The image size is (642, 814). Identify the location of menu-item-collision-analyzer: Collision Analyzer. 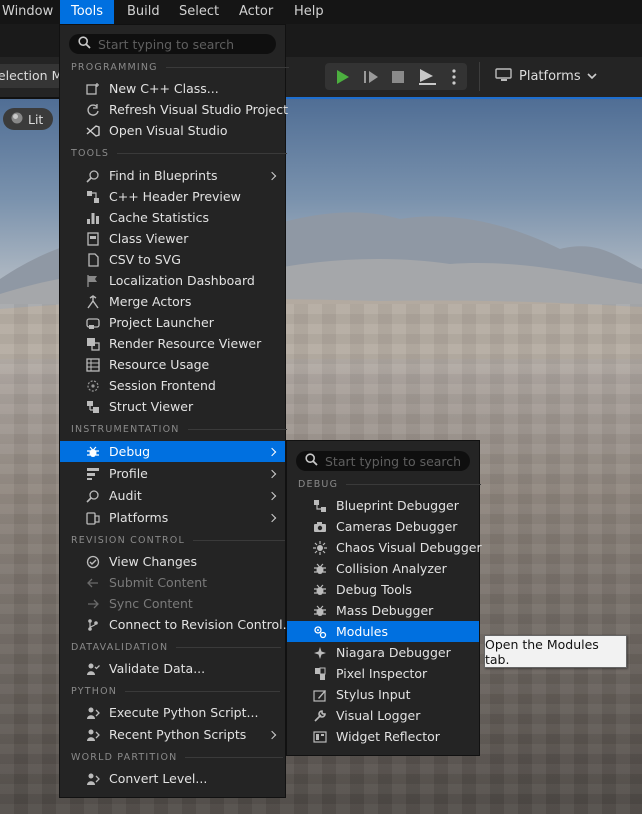
(383, 568).